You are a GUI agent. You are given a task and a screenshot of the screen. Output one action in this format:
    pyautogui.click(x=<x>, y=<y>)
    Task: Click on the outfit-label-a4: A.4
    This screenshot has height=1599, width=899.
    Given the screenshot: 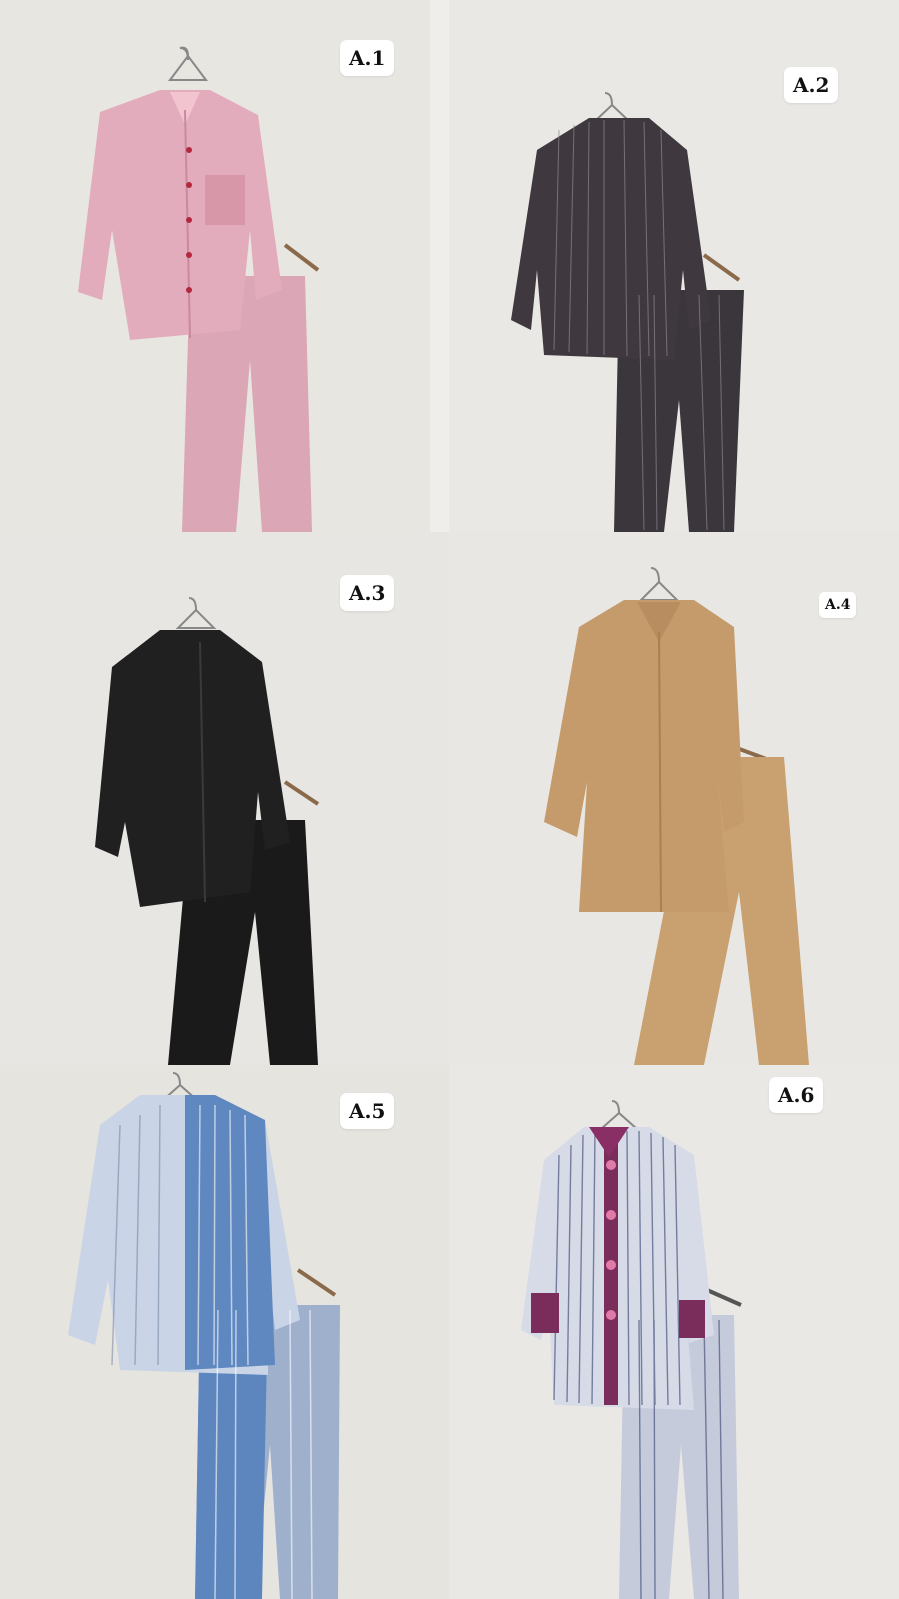 What is the action you would take?
    pyautogui.click(x=838, y=605)
    